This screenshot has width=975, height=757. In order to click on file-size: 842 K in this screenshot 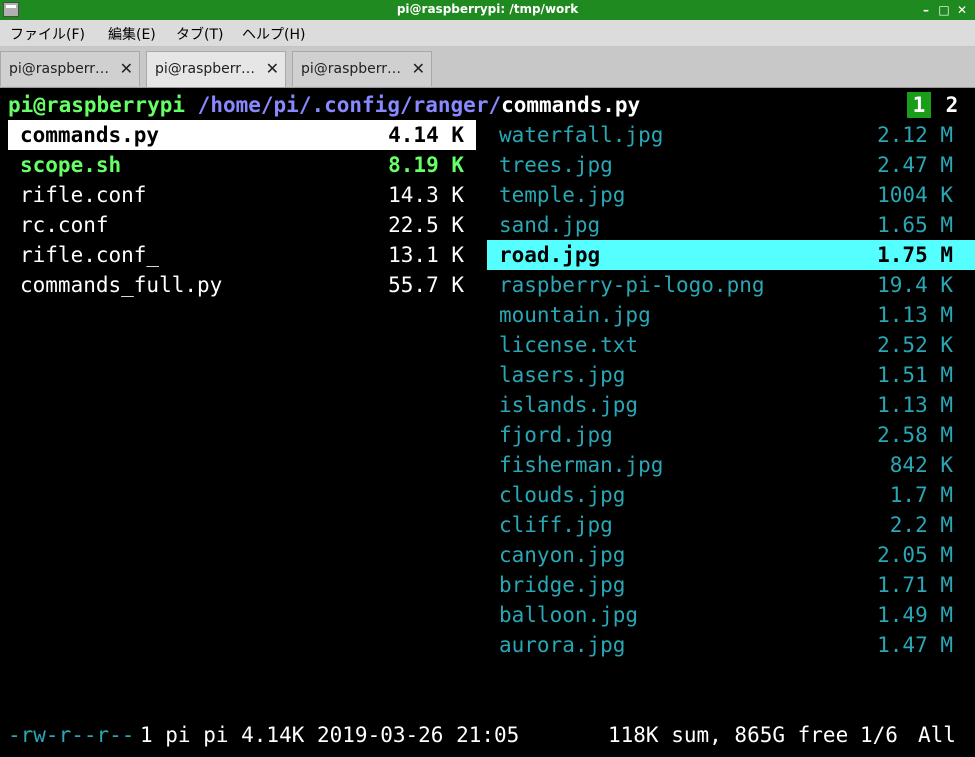, I will do `click(921, 465)`.